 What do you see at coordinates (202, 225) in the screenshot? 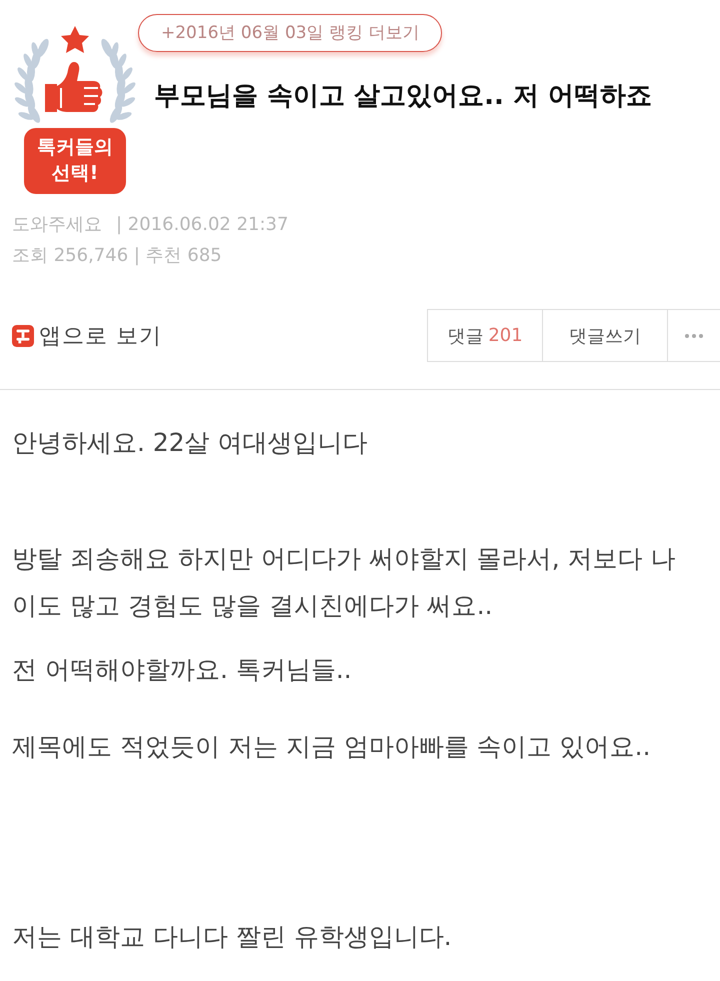
I see `post-datetime: | 2016.06.02 21:37` at bounding box center [202, 225].